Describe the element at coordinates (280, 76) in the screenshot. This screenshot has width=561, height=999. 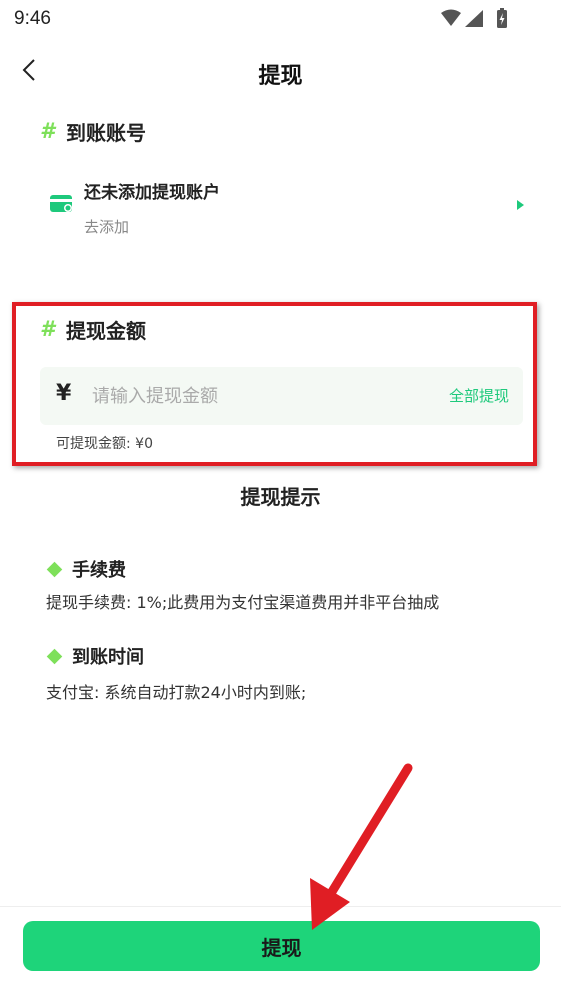
I see `page-title: 提现` at that location.